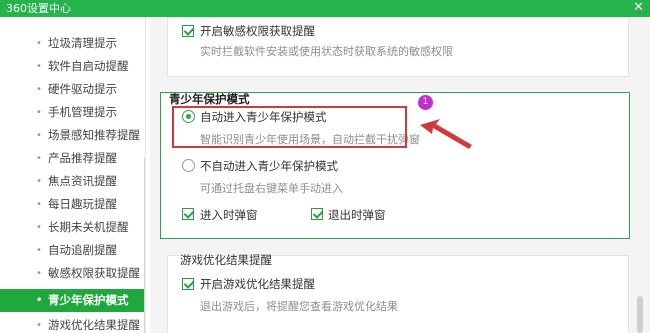  I want to click on game-description: 退出游戏后，将提醒您查看游戏优化结果, so click(299, 306).